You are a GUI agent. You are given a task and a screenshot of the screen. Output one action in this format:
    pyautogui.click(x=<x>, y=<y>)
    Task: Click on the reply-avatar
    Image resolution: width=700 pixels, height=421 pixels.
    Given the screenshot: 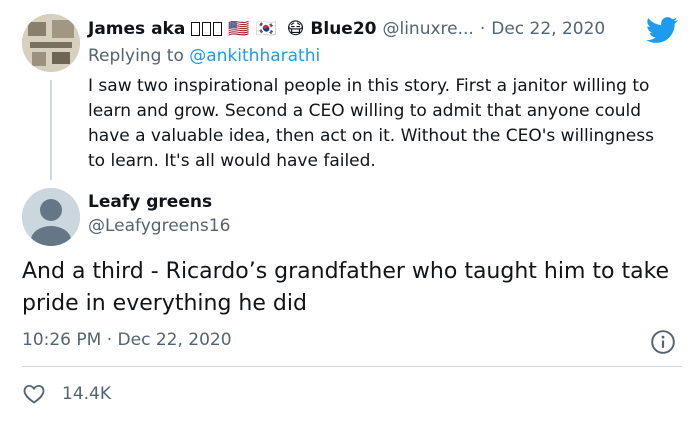 What is the action you would take?
    pyautogui.click(x=51, y=43)
    